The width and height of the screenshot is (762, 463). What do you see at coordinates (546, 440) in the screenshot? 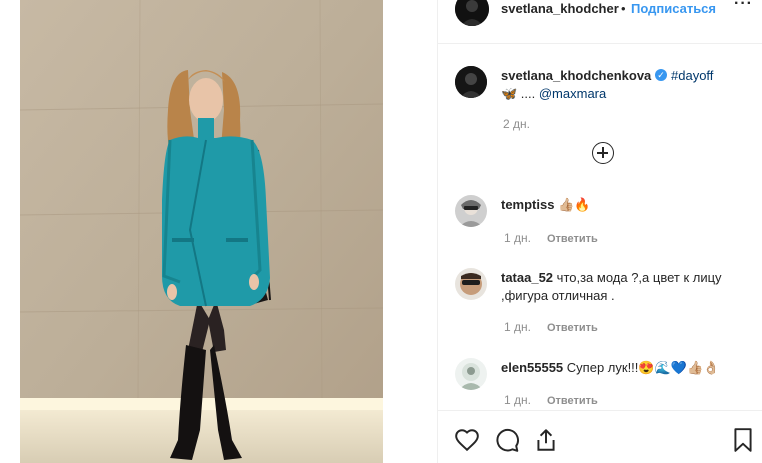
I see `share-icon` at bounding box center [546, 440].